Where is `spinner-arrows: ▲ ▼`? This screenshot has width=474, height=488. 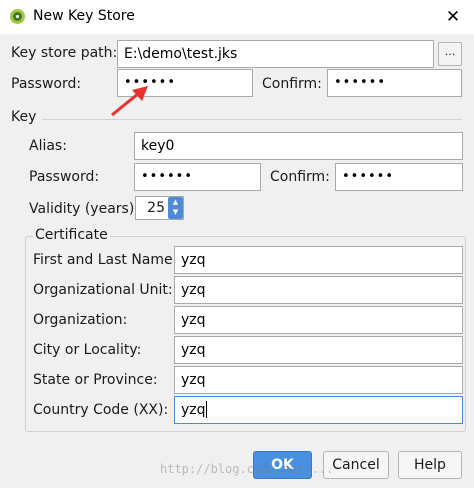 spinner-arrows: ▲ ▼ is located at coordinates (175, 208).